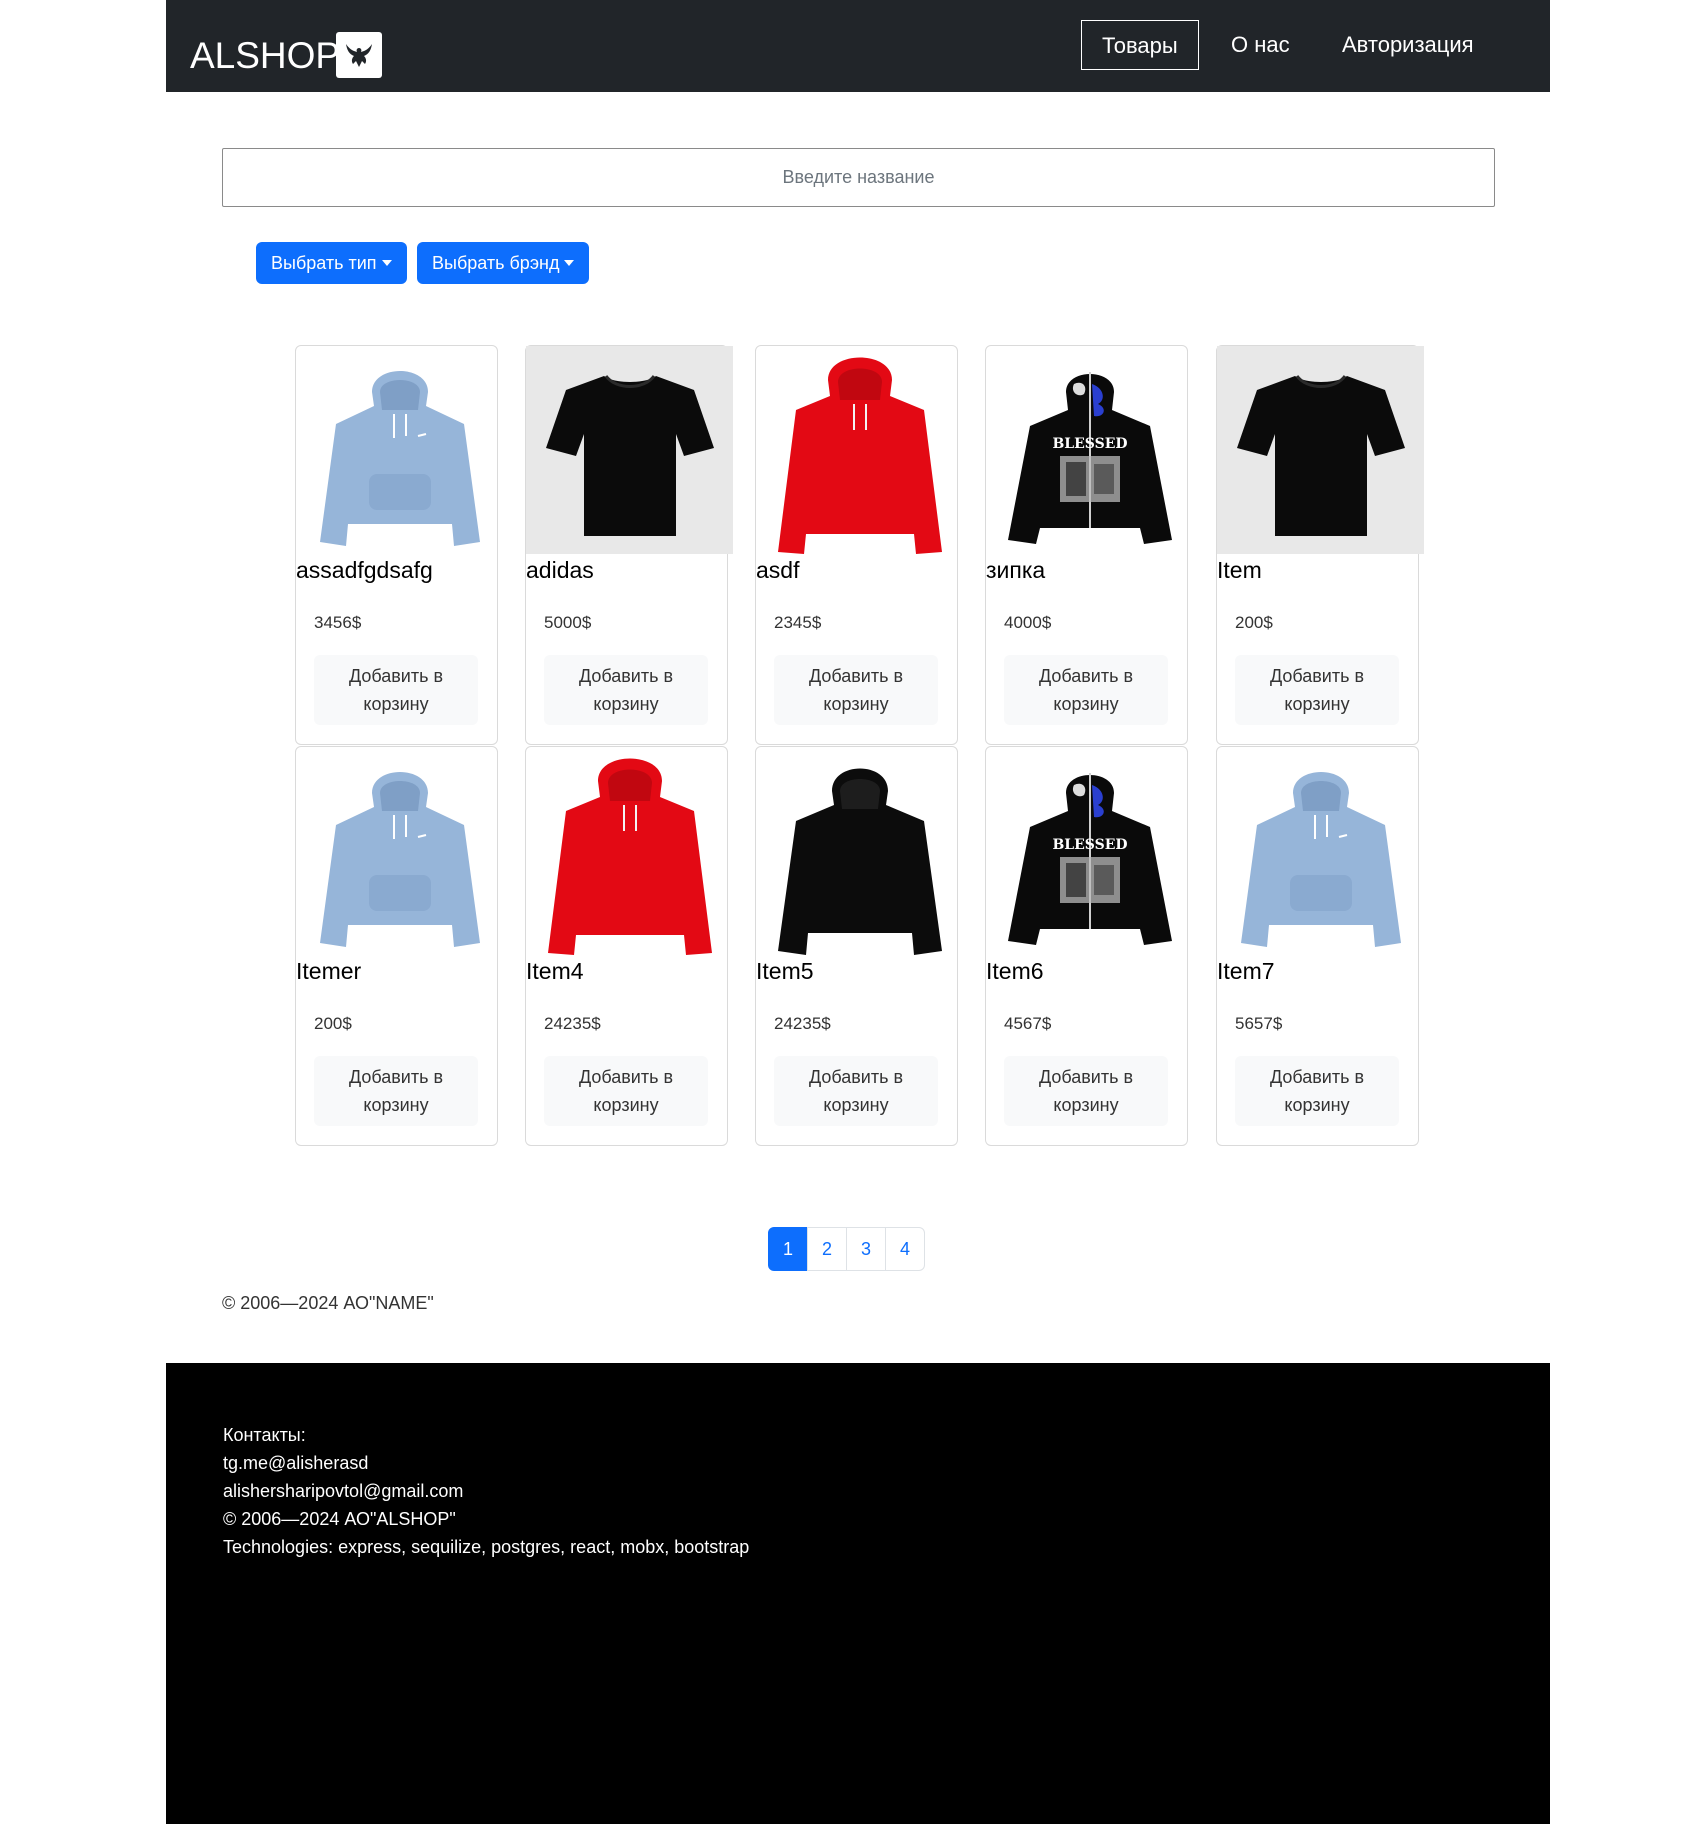 Image resolution: width=1700 pixels, height=1824 pixels. I want to click on navbar: ALSHOP Товары О нас Авторизация, so click(858, 46).